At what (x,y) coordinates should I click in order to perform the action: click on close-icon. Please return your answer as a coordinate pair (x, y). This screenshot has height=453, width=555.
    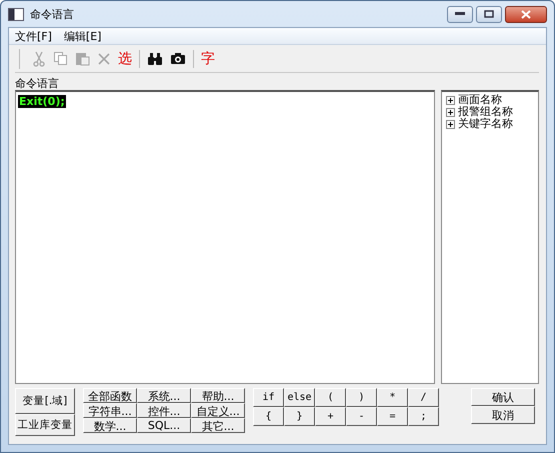
    Looking at the image, I should click on (526, 14).